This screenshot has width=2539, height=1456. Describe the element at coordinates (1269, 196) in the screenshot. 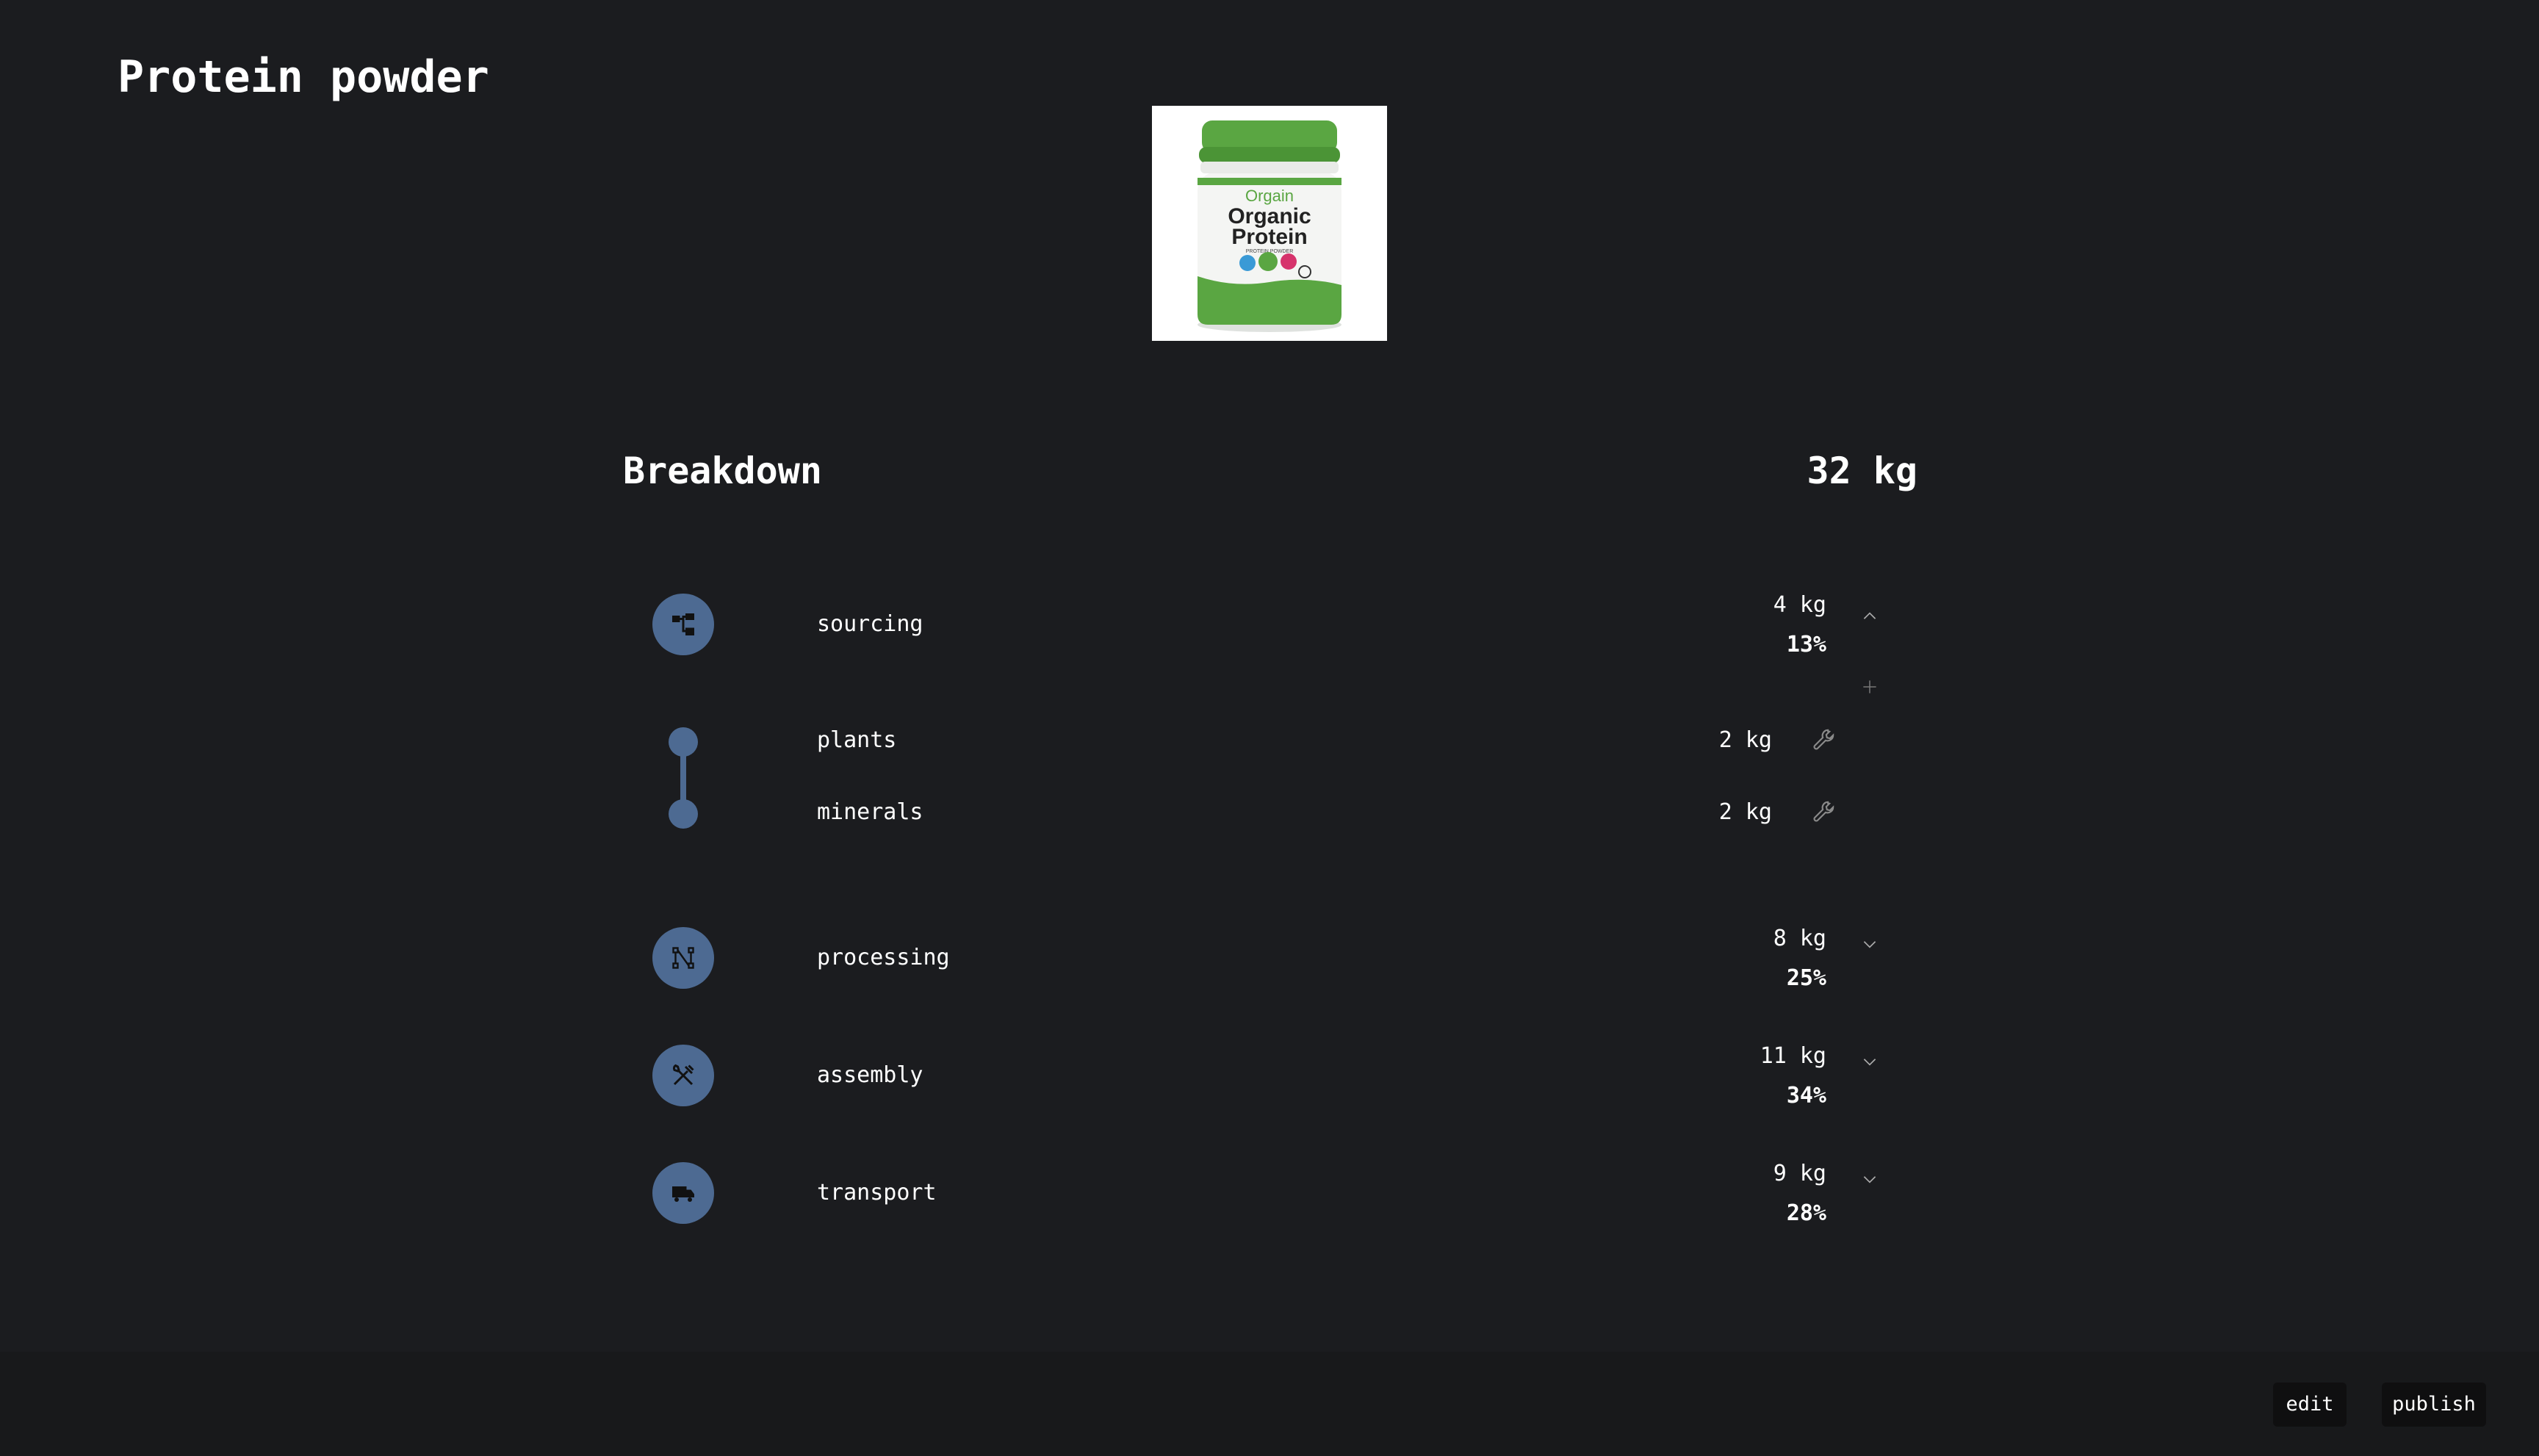

I see `product-brand-text: Orgain` at that location.